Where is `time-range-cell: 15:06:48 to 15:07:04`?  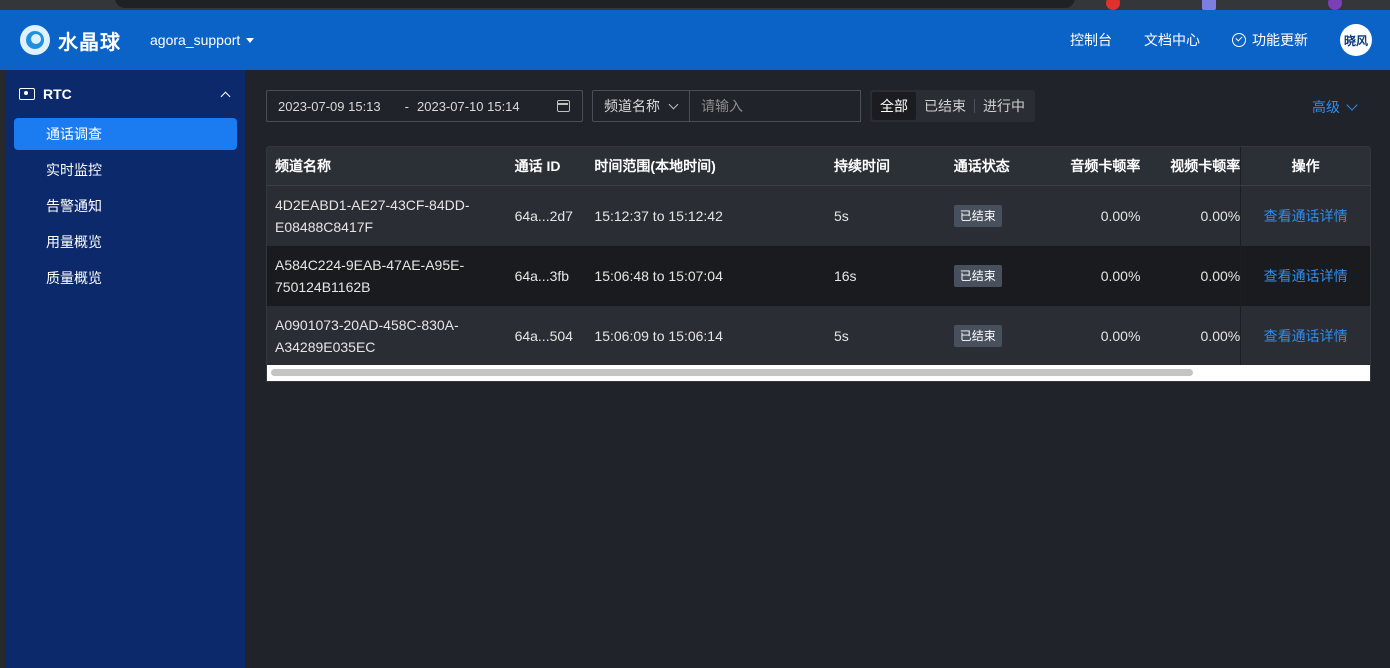 time-range-cell: 15:06:48 to 15:07:04 is located at coordinates (658, 276).